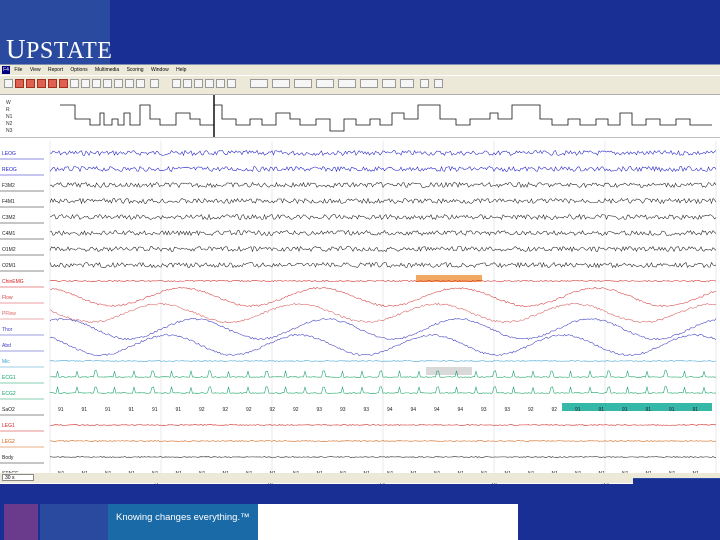 Image resolution: width=720 pixels, height=540 pixels. What do you see at coordinates (8, 410) in the screenshot?
I see `channel-label: SaO2` at bounding box center [8, 410].